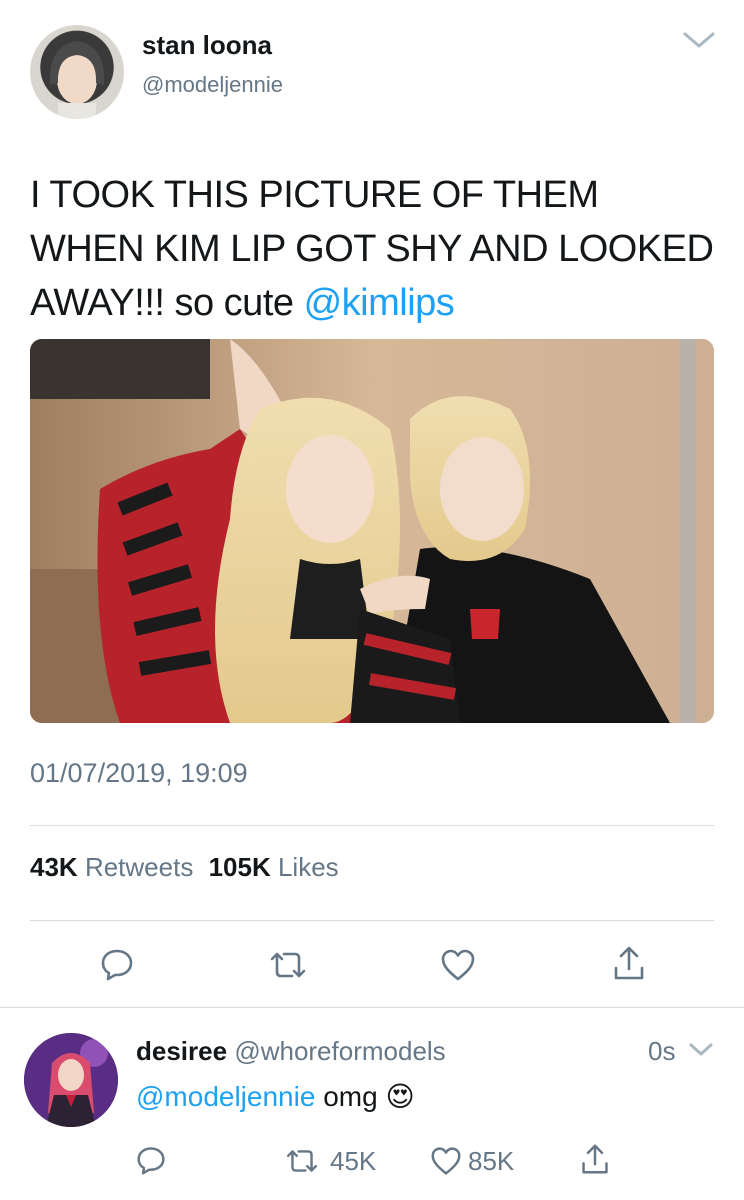 This screenshot has height=1200, width=744. Describe the element at coordinates (71, 1080) in the screenshot. I see `reply-avatar` at that location.